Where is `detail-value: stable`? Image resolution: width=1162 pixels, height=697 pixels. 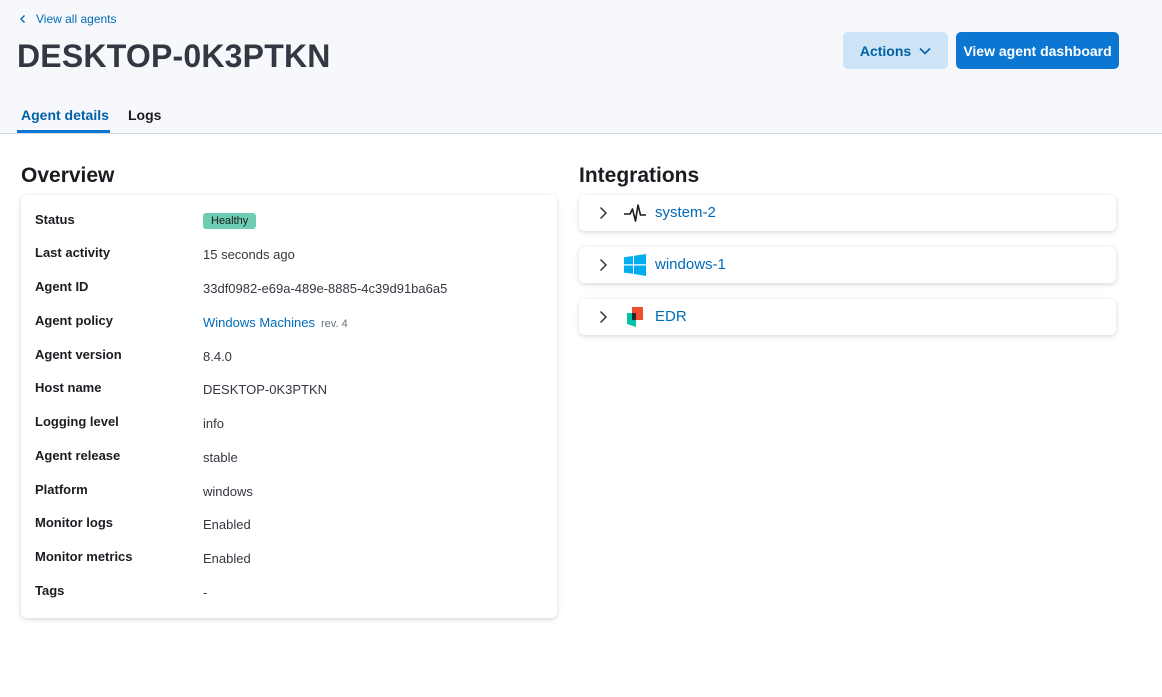
detail-value: stable is located at coordinates (220, 457).